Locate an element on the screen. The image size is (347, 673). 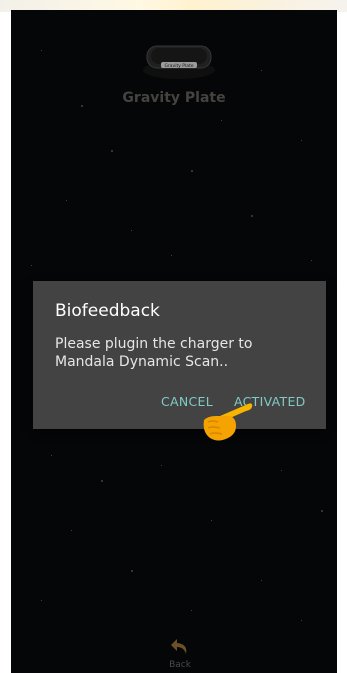
back-button: Back is located at coordinates (180, 653).